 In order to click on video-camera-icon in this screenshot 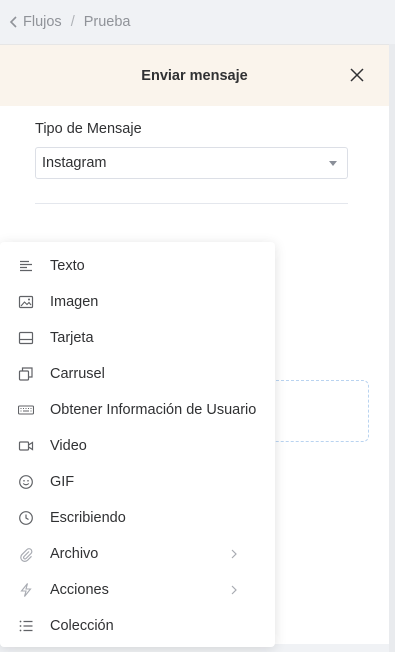, I will do `click(26, 446)`.